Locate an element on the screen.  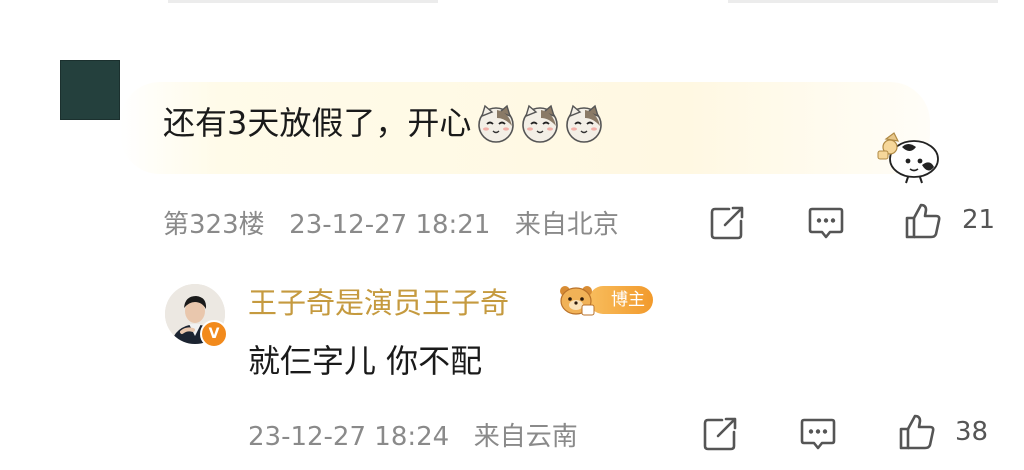
comment-meta: 第323楼 23-12-27 18:21 来自北京 is located at coordinates (391, 222).